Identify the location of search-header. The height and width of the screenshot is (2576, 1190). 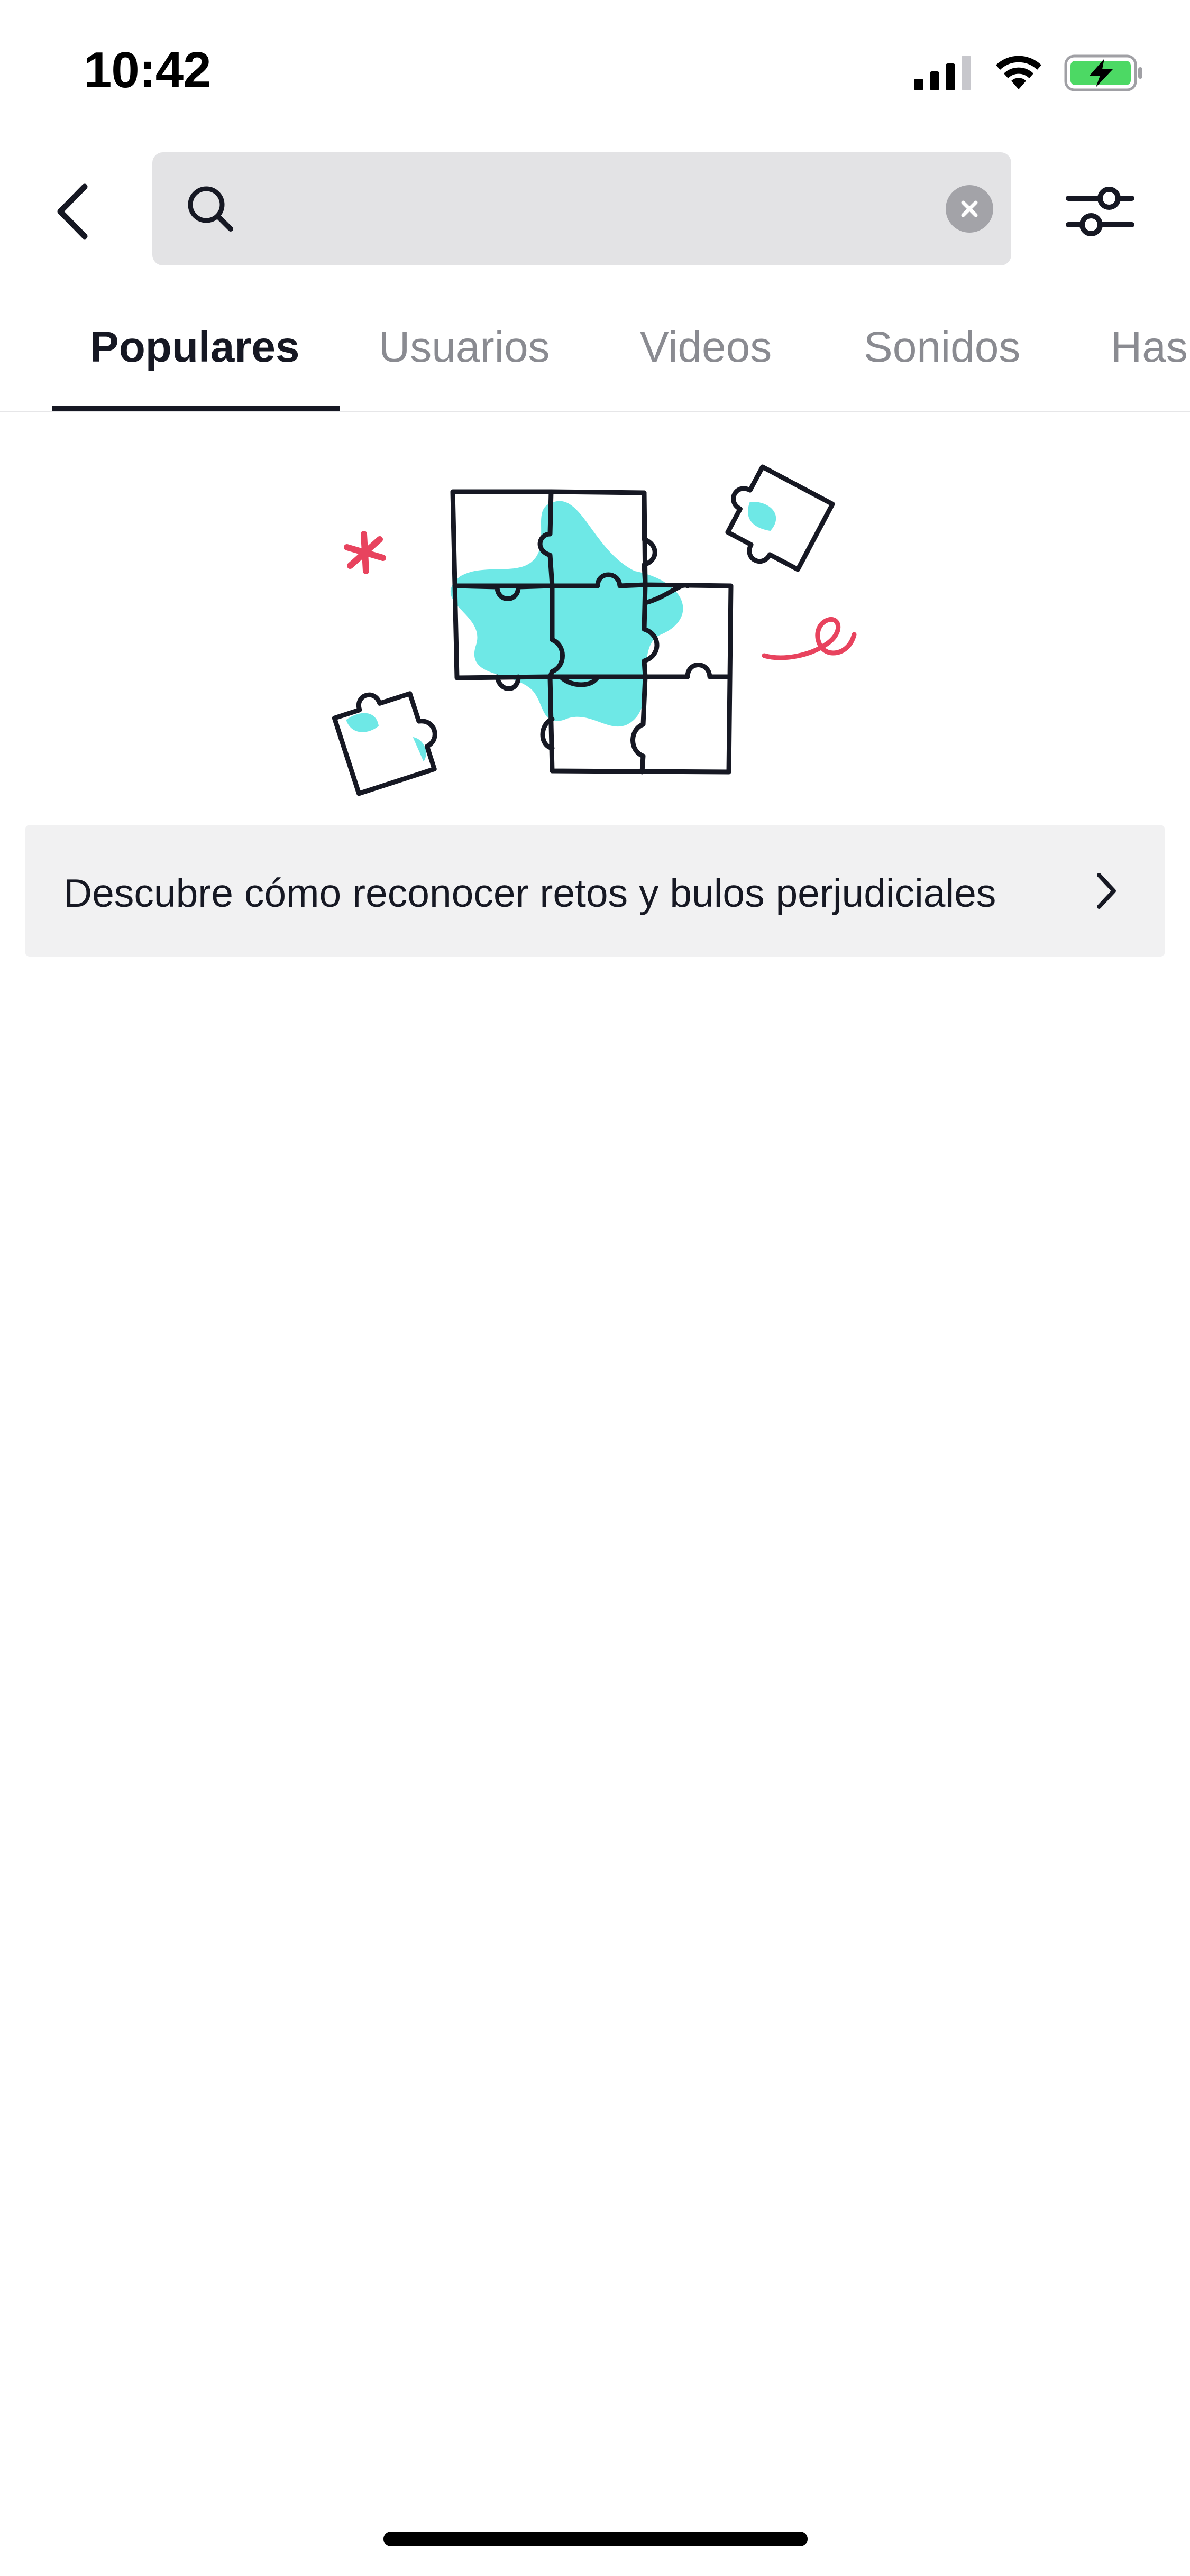
(595, 211).